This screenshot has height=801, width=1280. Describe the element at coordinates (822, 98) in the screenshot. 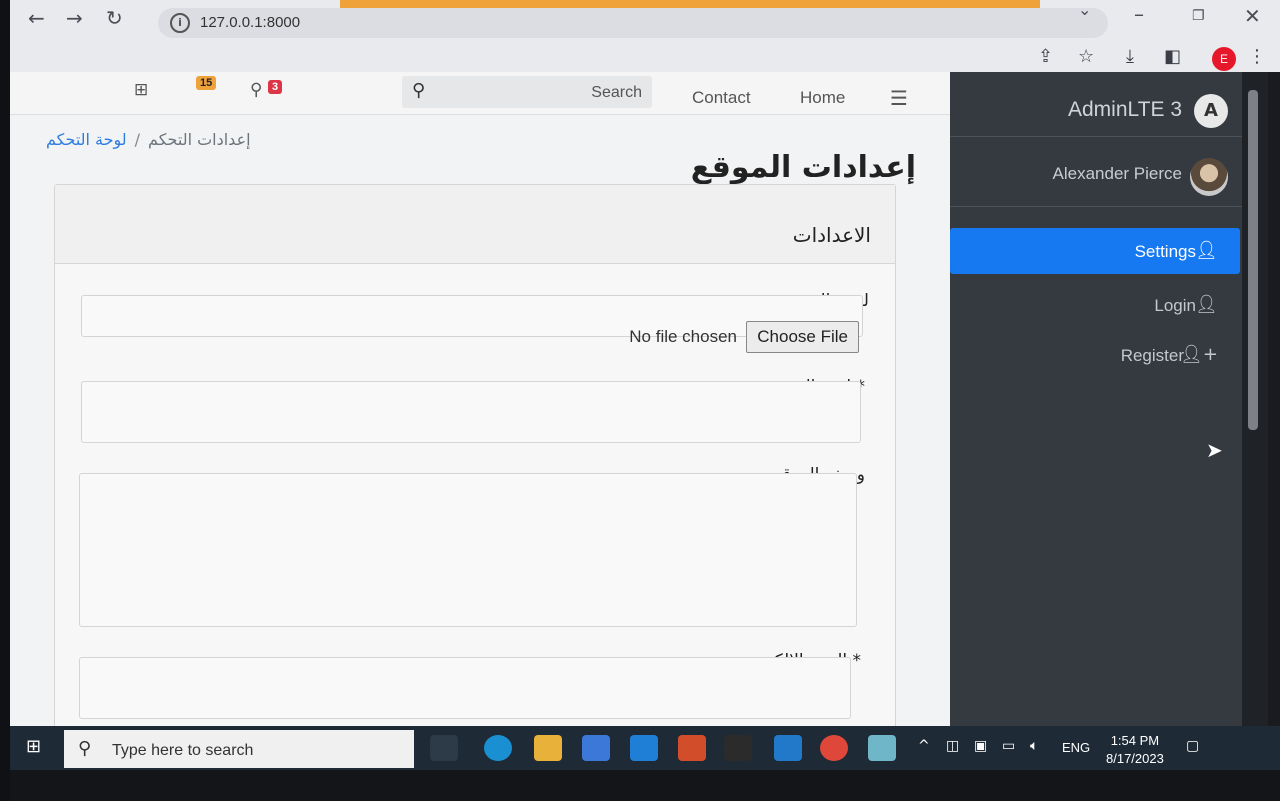

I see `nav-link-home: Home` at that location.